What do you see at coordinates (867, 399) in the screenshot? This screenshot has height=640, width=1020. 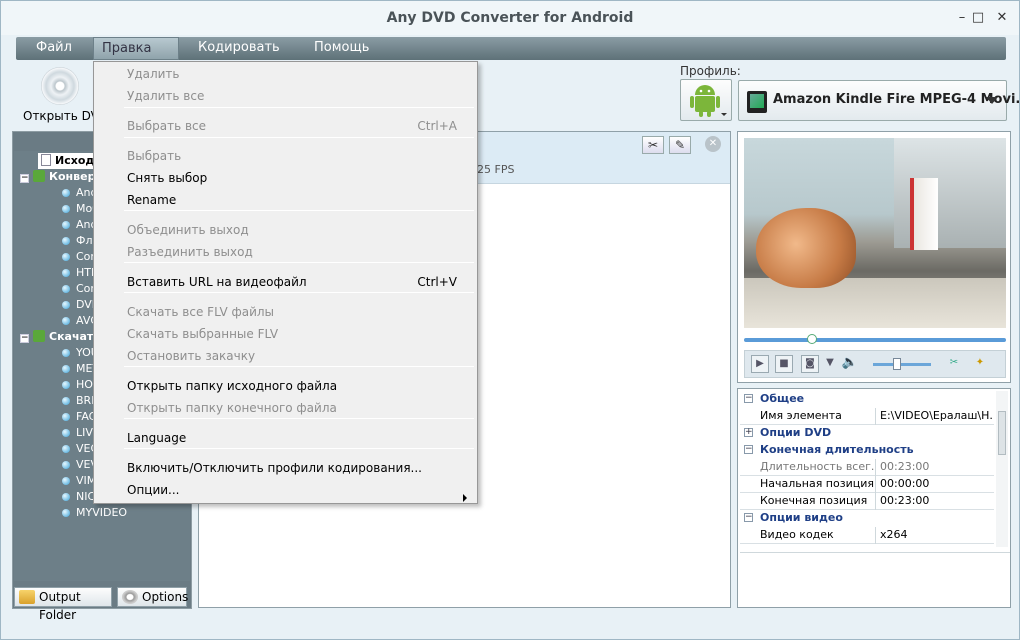 I see `section-general: − Общее` at bounding box center [867, 399].